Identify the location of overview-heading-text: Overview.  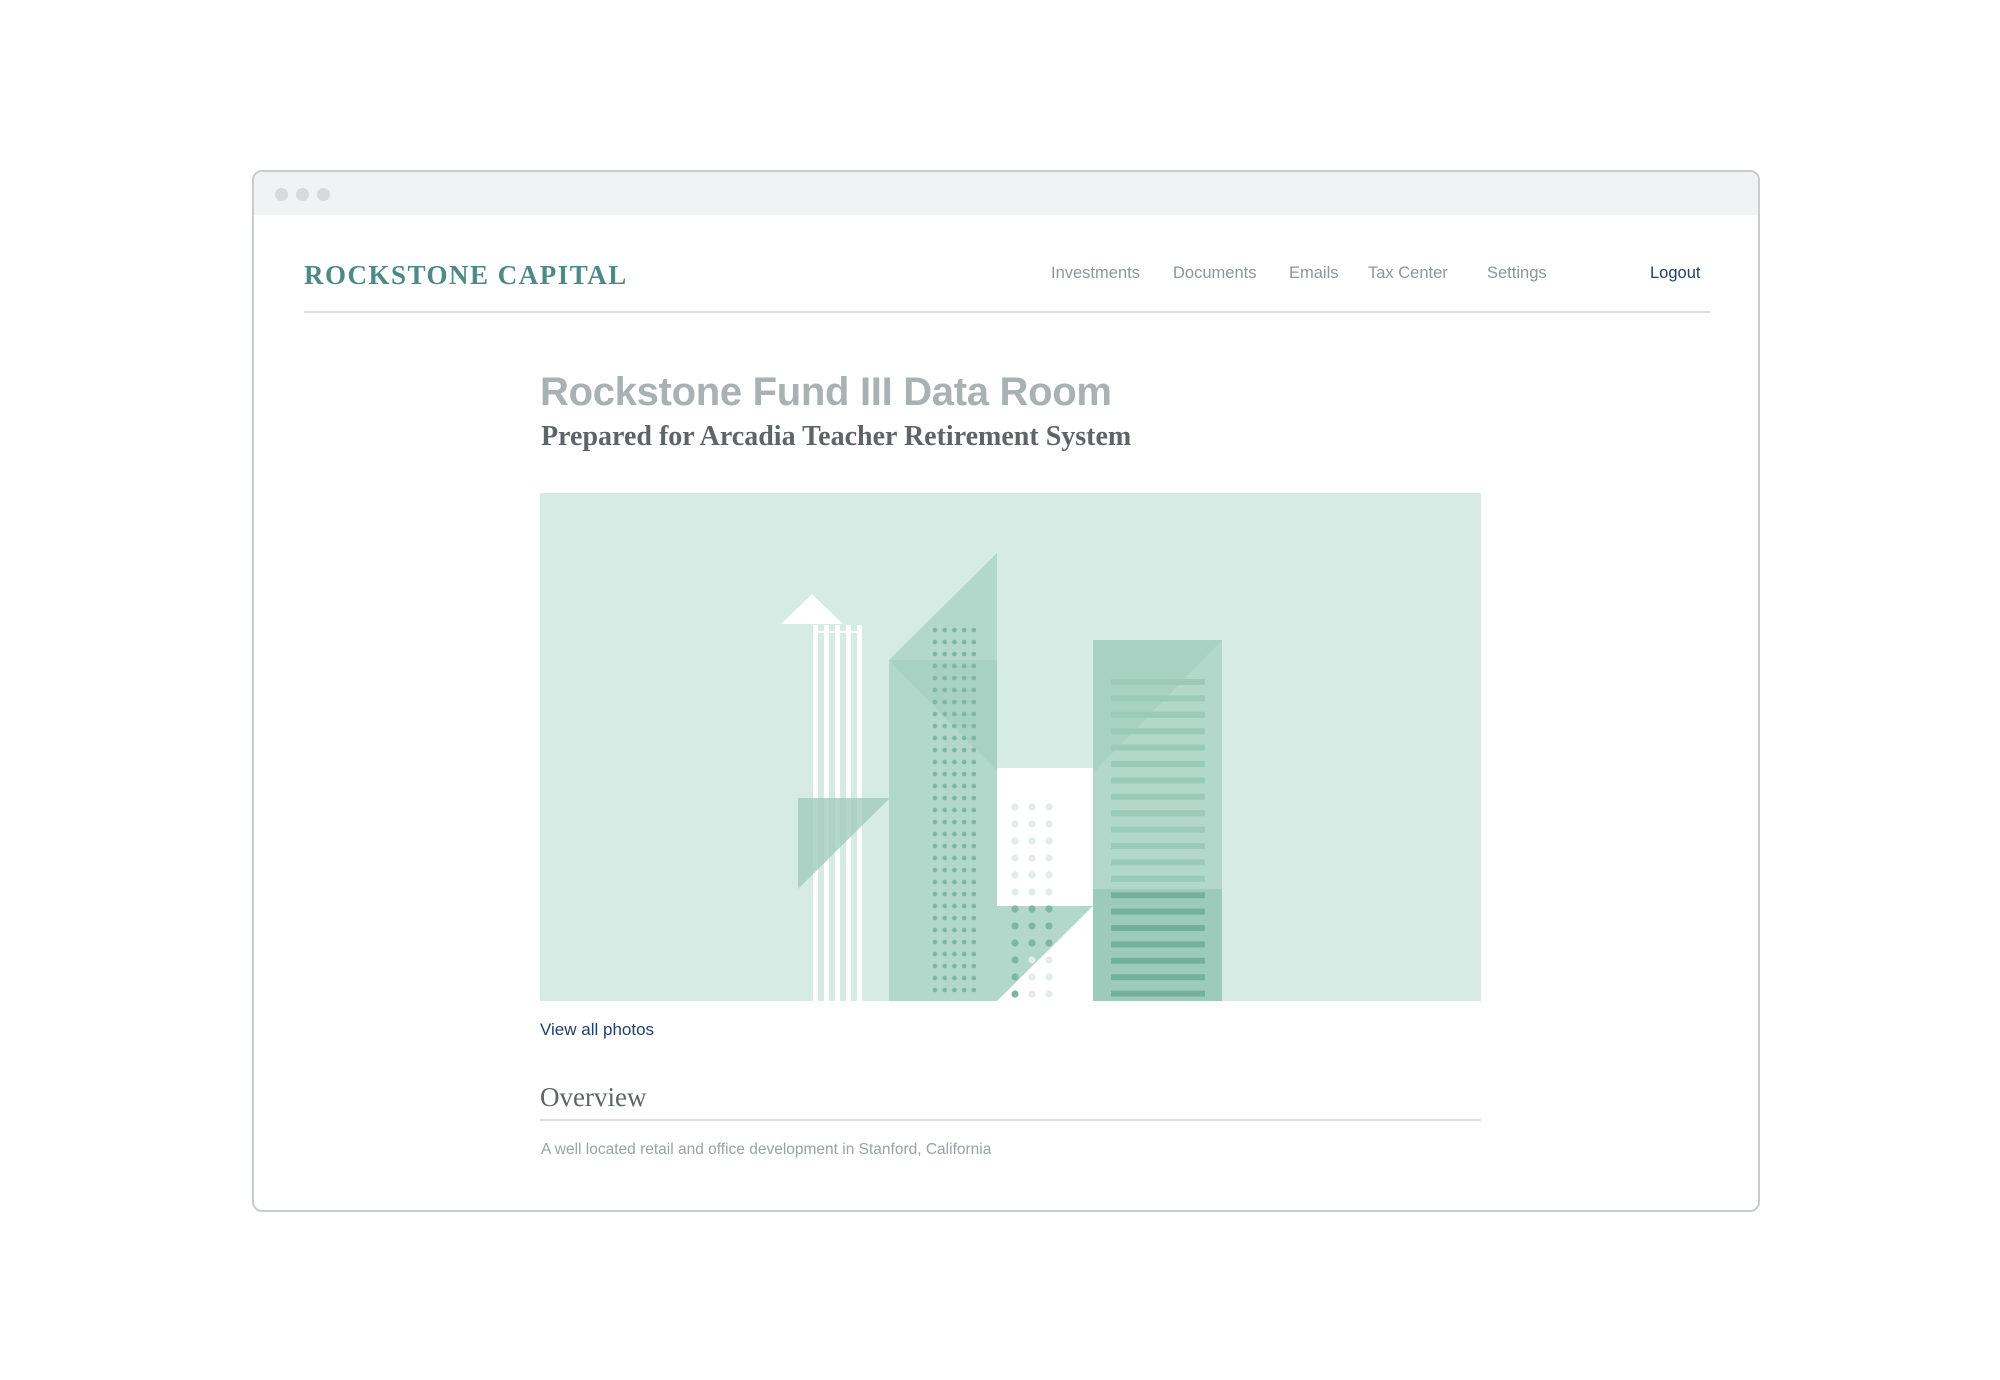
(593, 1097).